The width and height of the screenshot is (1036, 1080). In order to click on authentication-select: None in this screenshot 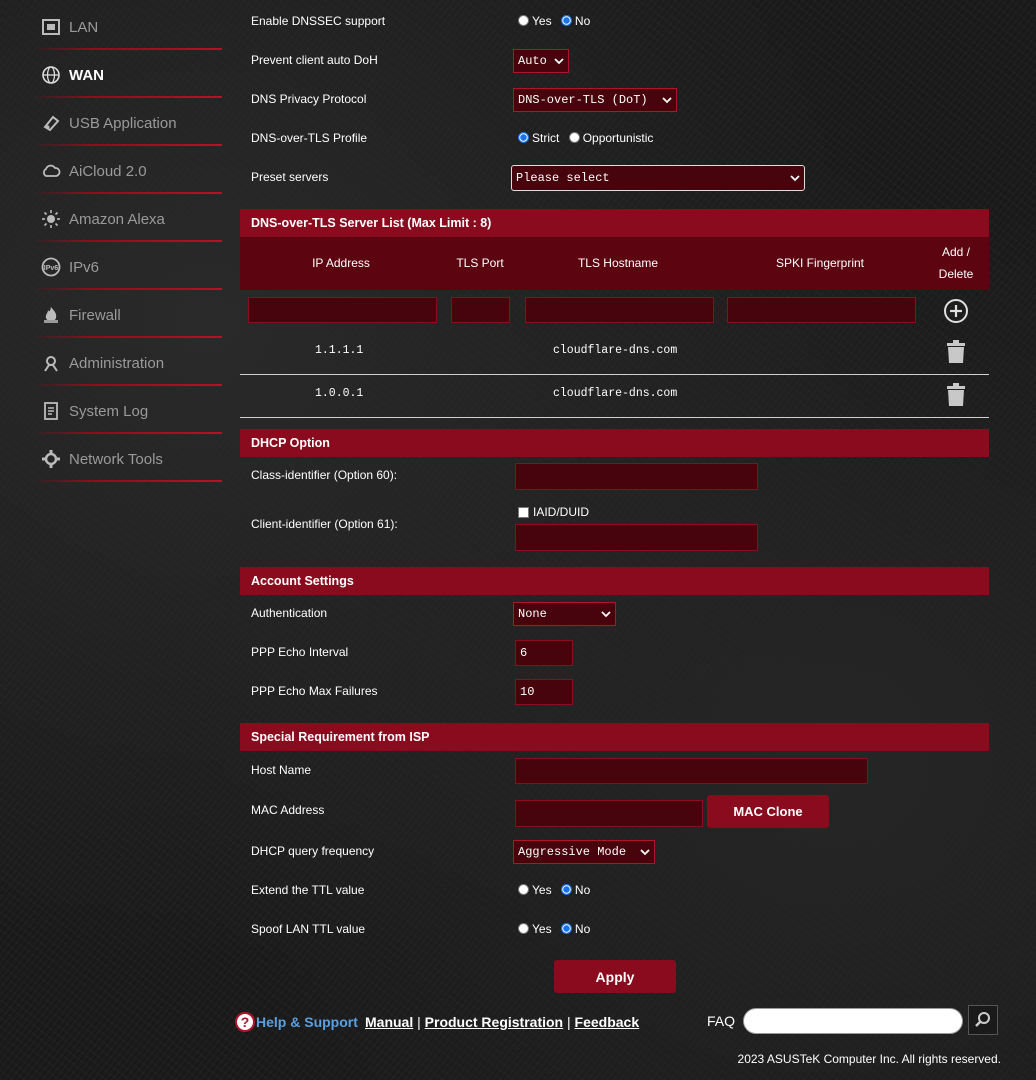, I will do `click(564, 614)`.